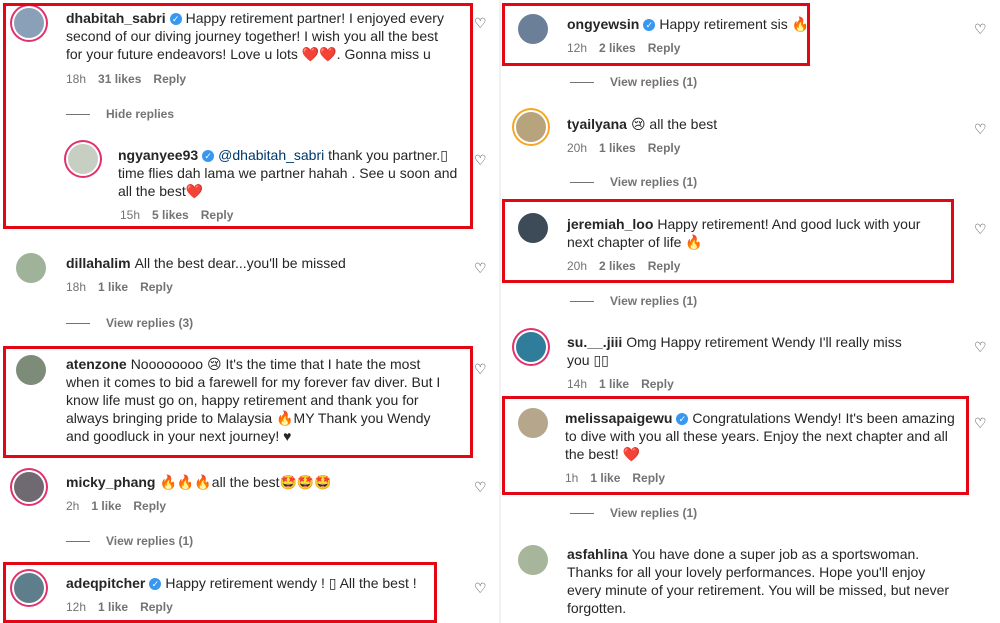 Image resolution: width=1000 pixels, height=623 pixels. I want to click on comment-meta: 18h 1 like Reply, so click(125, 287).